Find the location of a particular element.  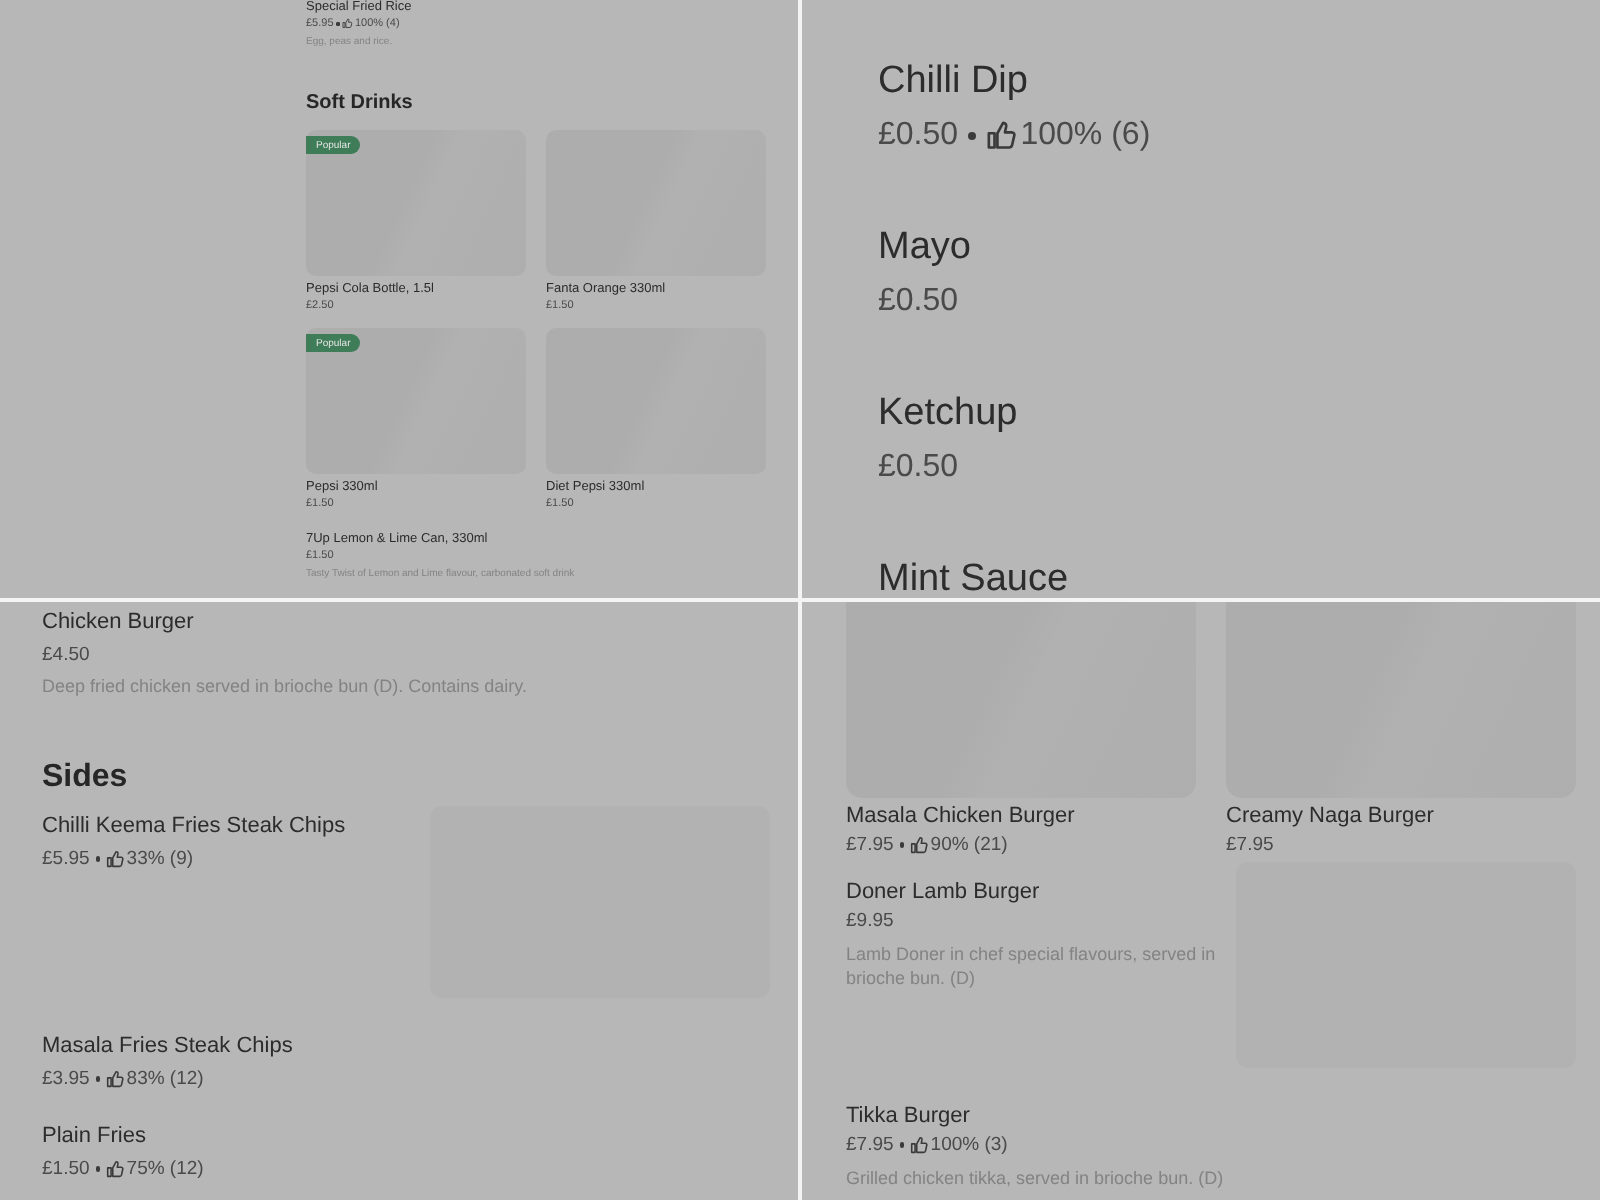

item-price: £5.95 is located at coordinates (66, 859).